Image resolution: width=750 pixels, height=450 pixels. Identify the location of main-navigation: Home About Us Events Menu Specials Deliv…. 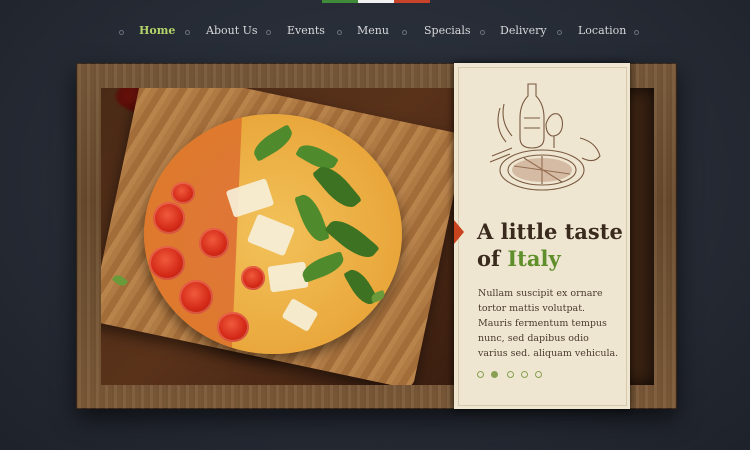
(375, 31).